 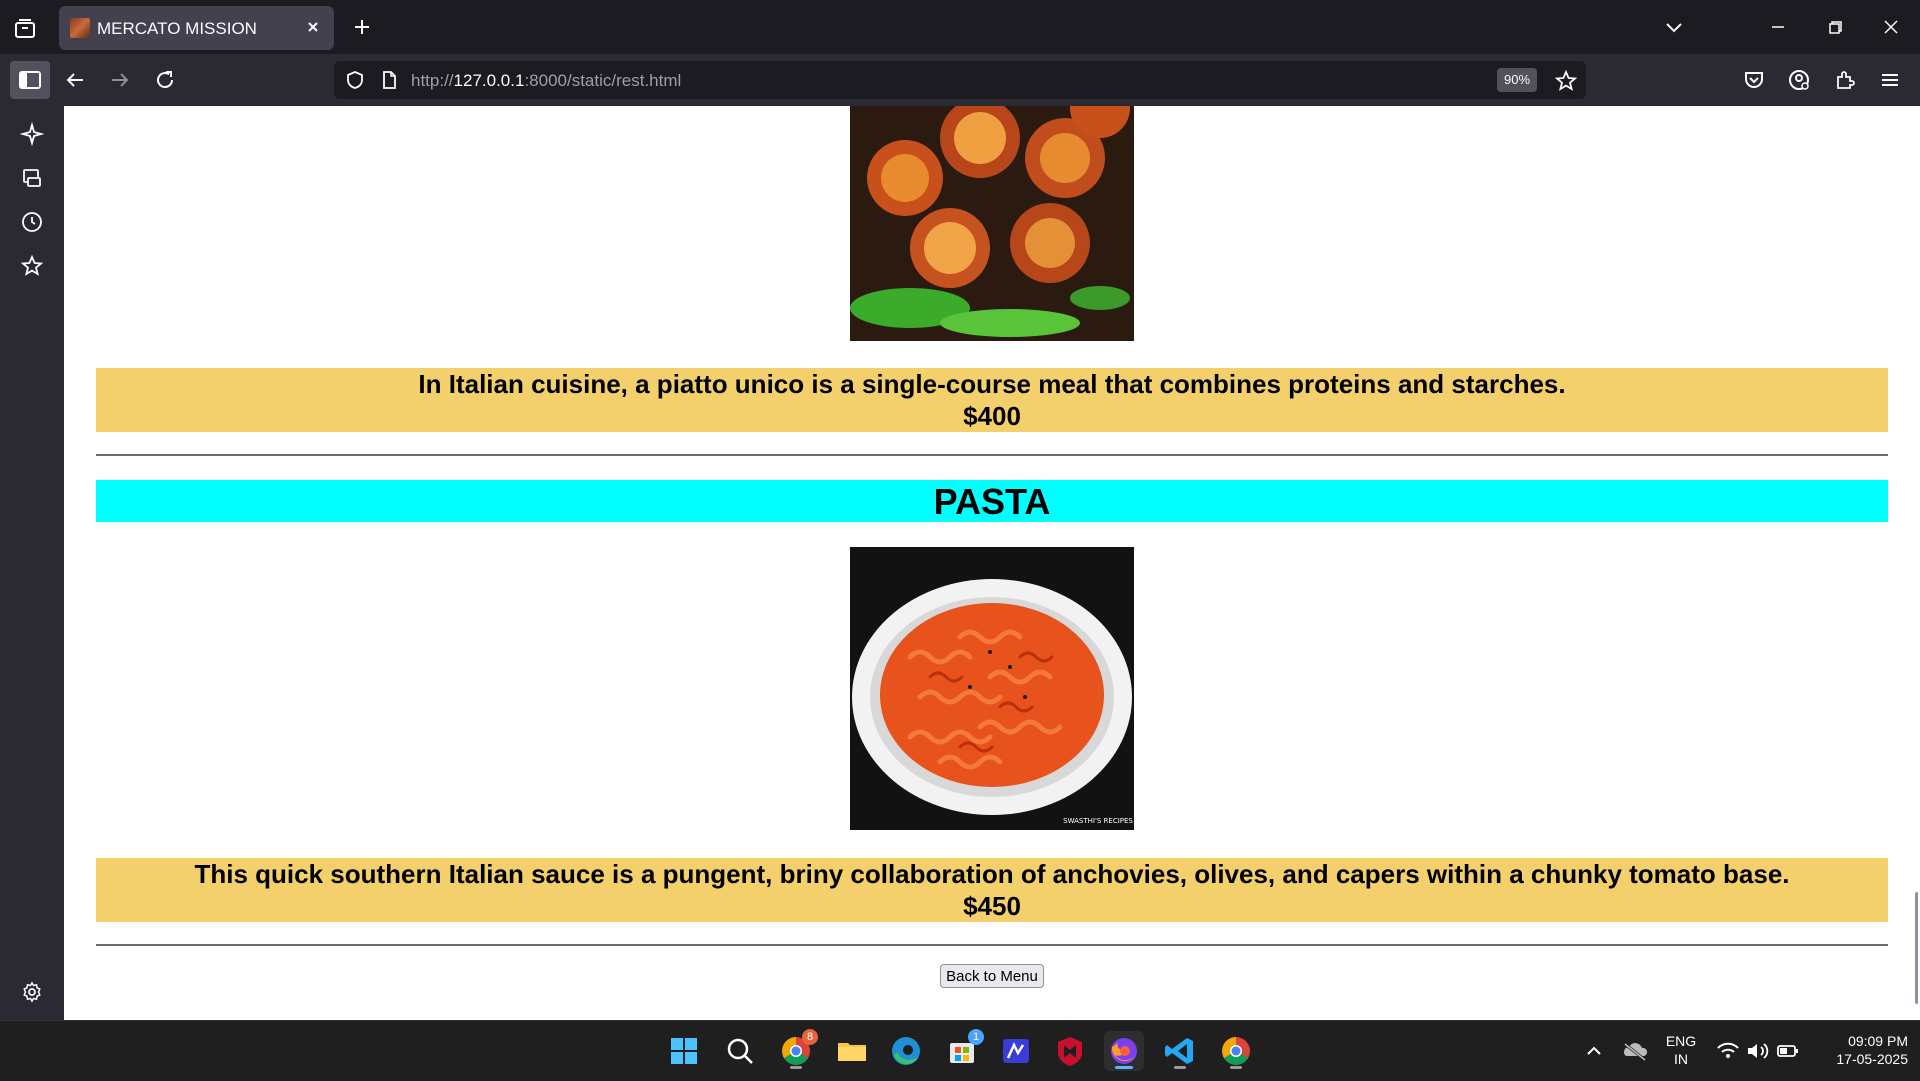 What do you see at coordinates (1681, 1050) in the screenshot?
I see `language-indicator: ENG IN` at bounding box center [1681, 1050].